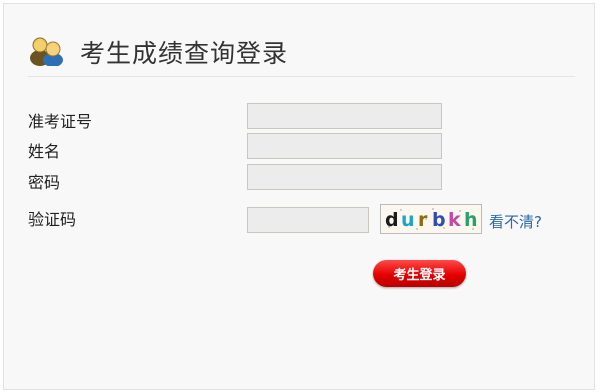  Describe the element at coordinates (301, 76) in the screenshot. I see `header-divider` at that location.